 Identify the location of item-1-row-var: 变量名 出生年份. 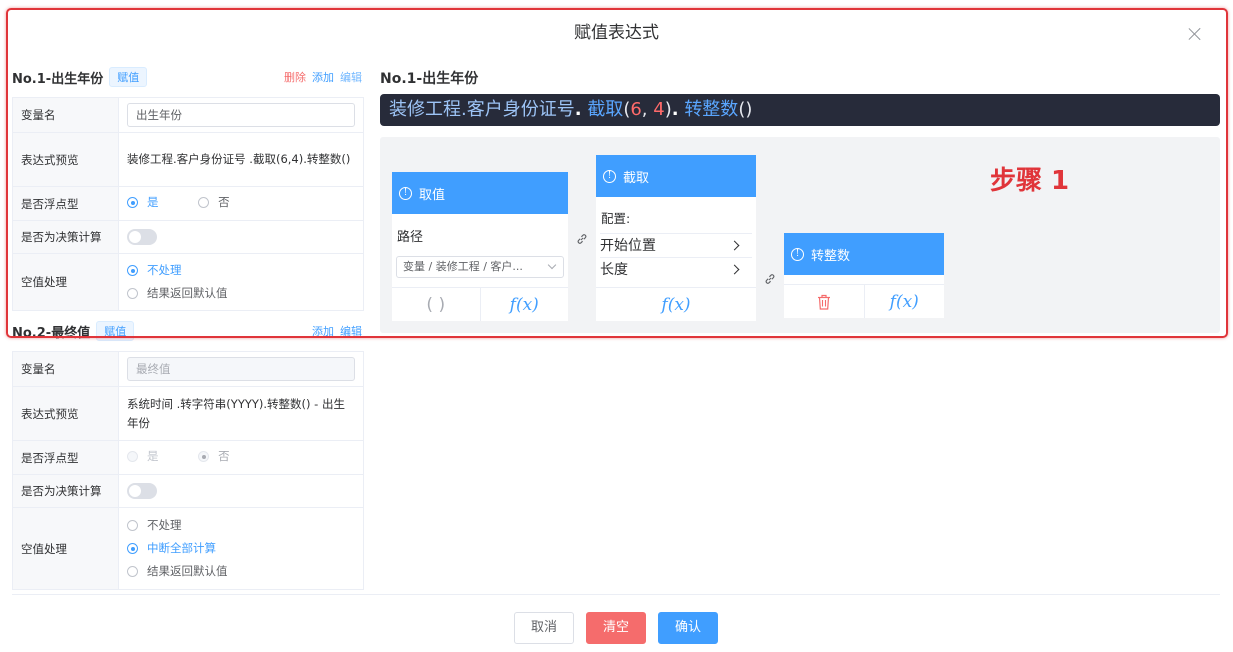
(188, 115).